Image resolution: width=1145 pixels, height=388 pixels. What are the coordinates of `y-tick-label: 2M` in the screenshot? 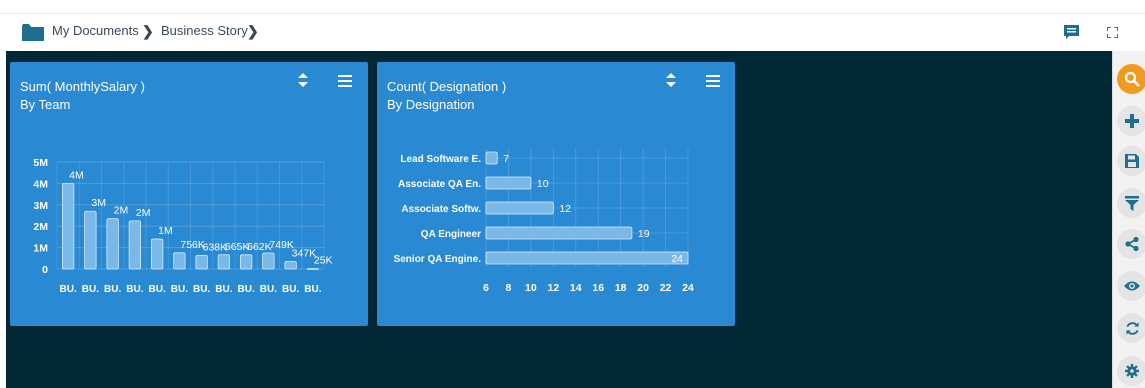 It's located at (40, 227).